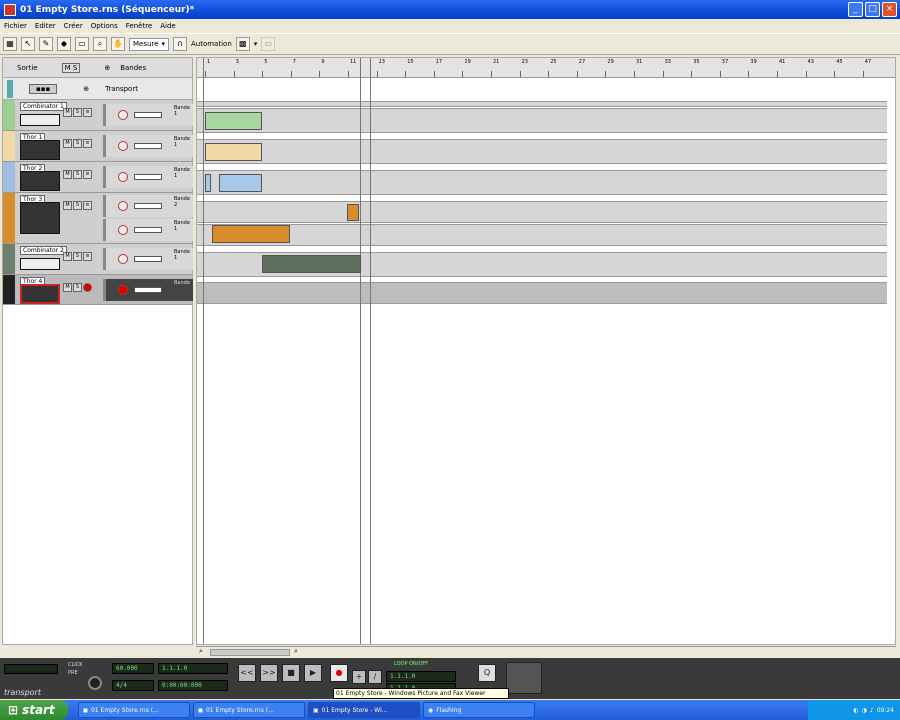 Image resolution: width=900 pixels, height=720 pixels. I want to click on hand-icon: ✋, so click(118, 44).